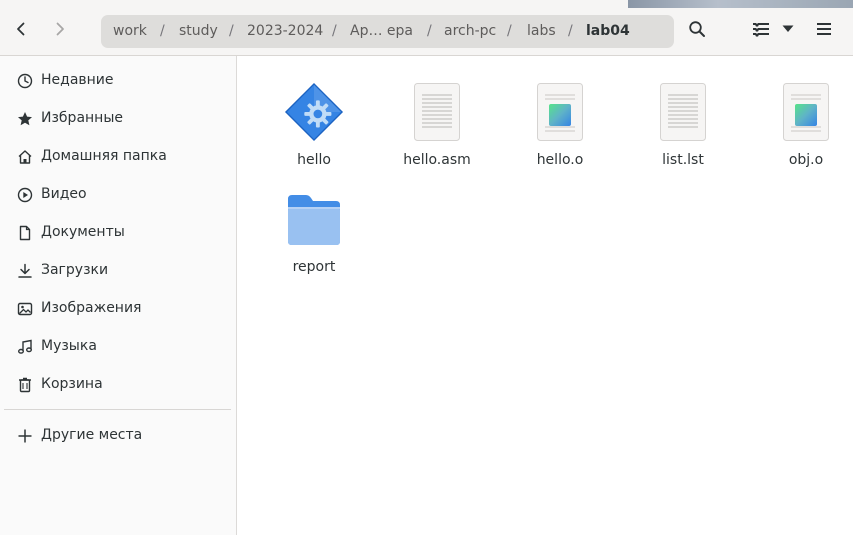 This screenshot has height=535, width=853. What do you see at coordinates (314, 267) in the screenshot?
I see `file-name: report` at bounding box center [314, 267].